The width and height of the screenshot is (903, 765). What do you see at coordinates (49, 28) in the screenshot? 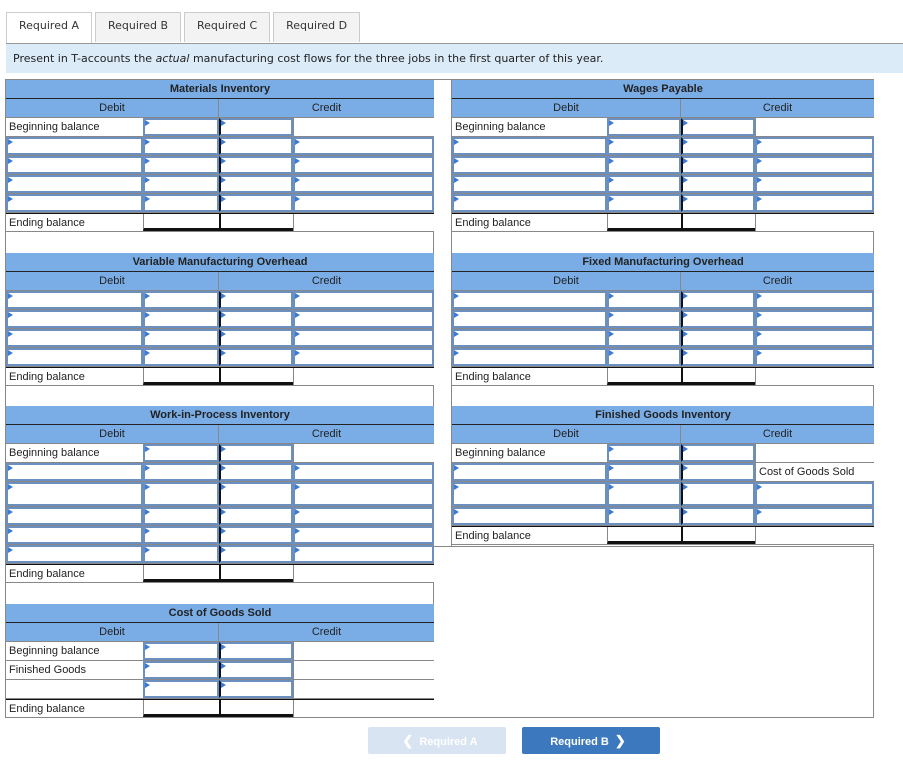
I see `tab-required-a: Required A` at bounding box center [49, 28].